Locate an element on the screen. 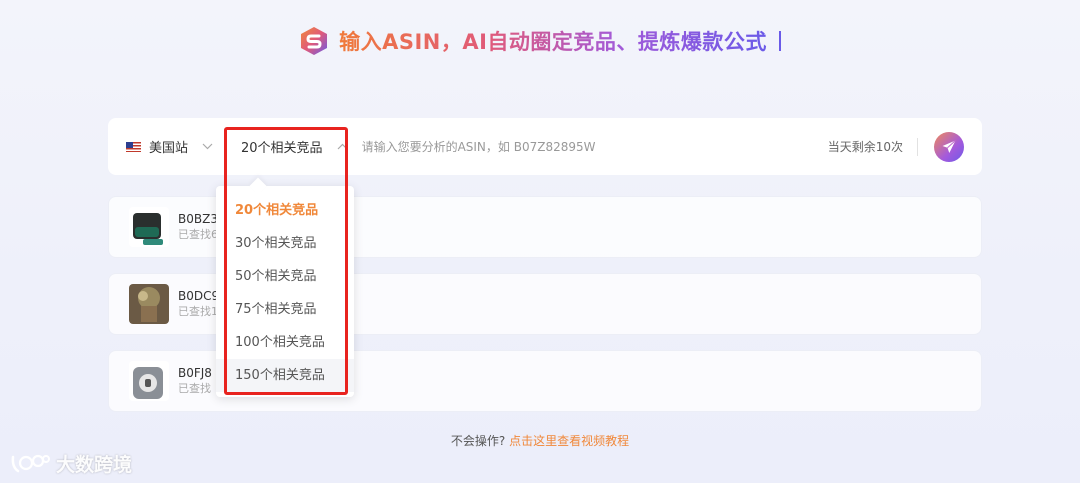 This screenshot has width=1080, height=483. count-select-label: 20个相关竞品 is located at coordinates (282, 148).